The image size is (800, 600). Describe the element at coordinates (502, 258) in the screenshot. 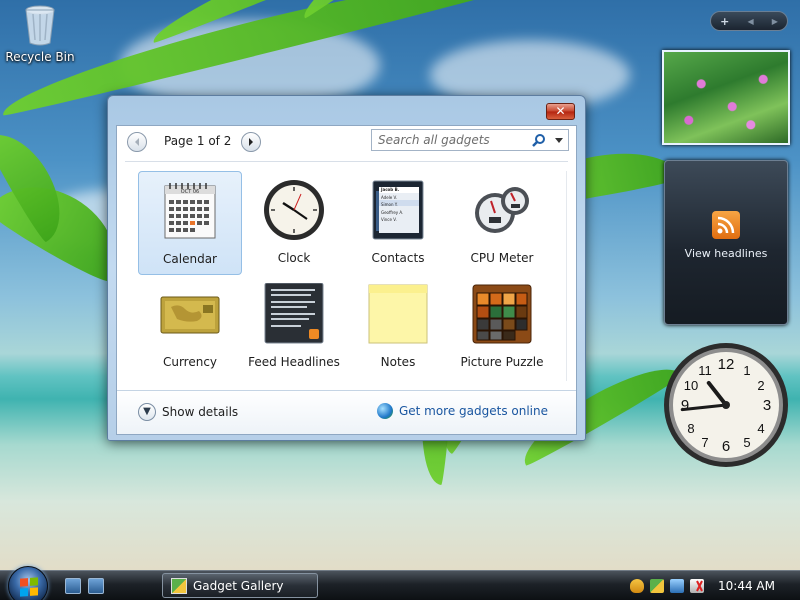

I see `gadget-label: CPU Meter` at that location.